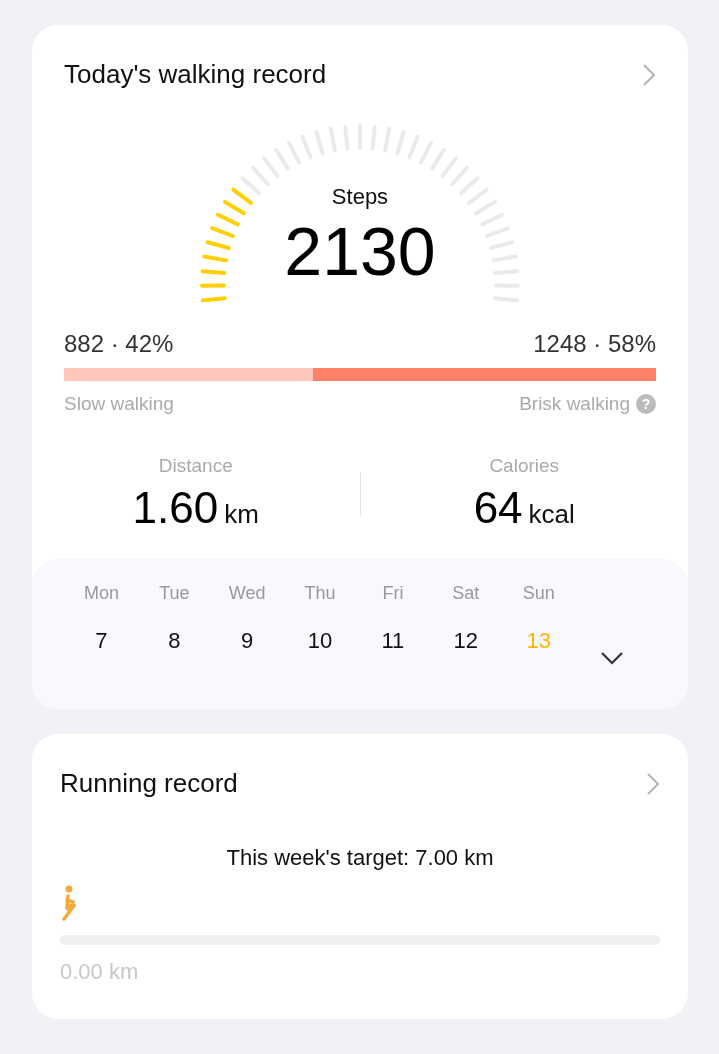 The image size is (719, 1054). What do you see at coordinates (101, 593) in the screenshot?
I see `weekday-label: Mon` at bounding box center [101, 593].